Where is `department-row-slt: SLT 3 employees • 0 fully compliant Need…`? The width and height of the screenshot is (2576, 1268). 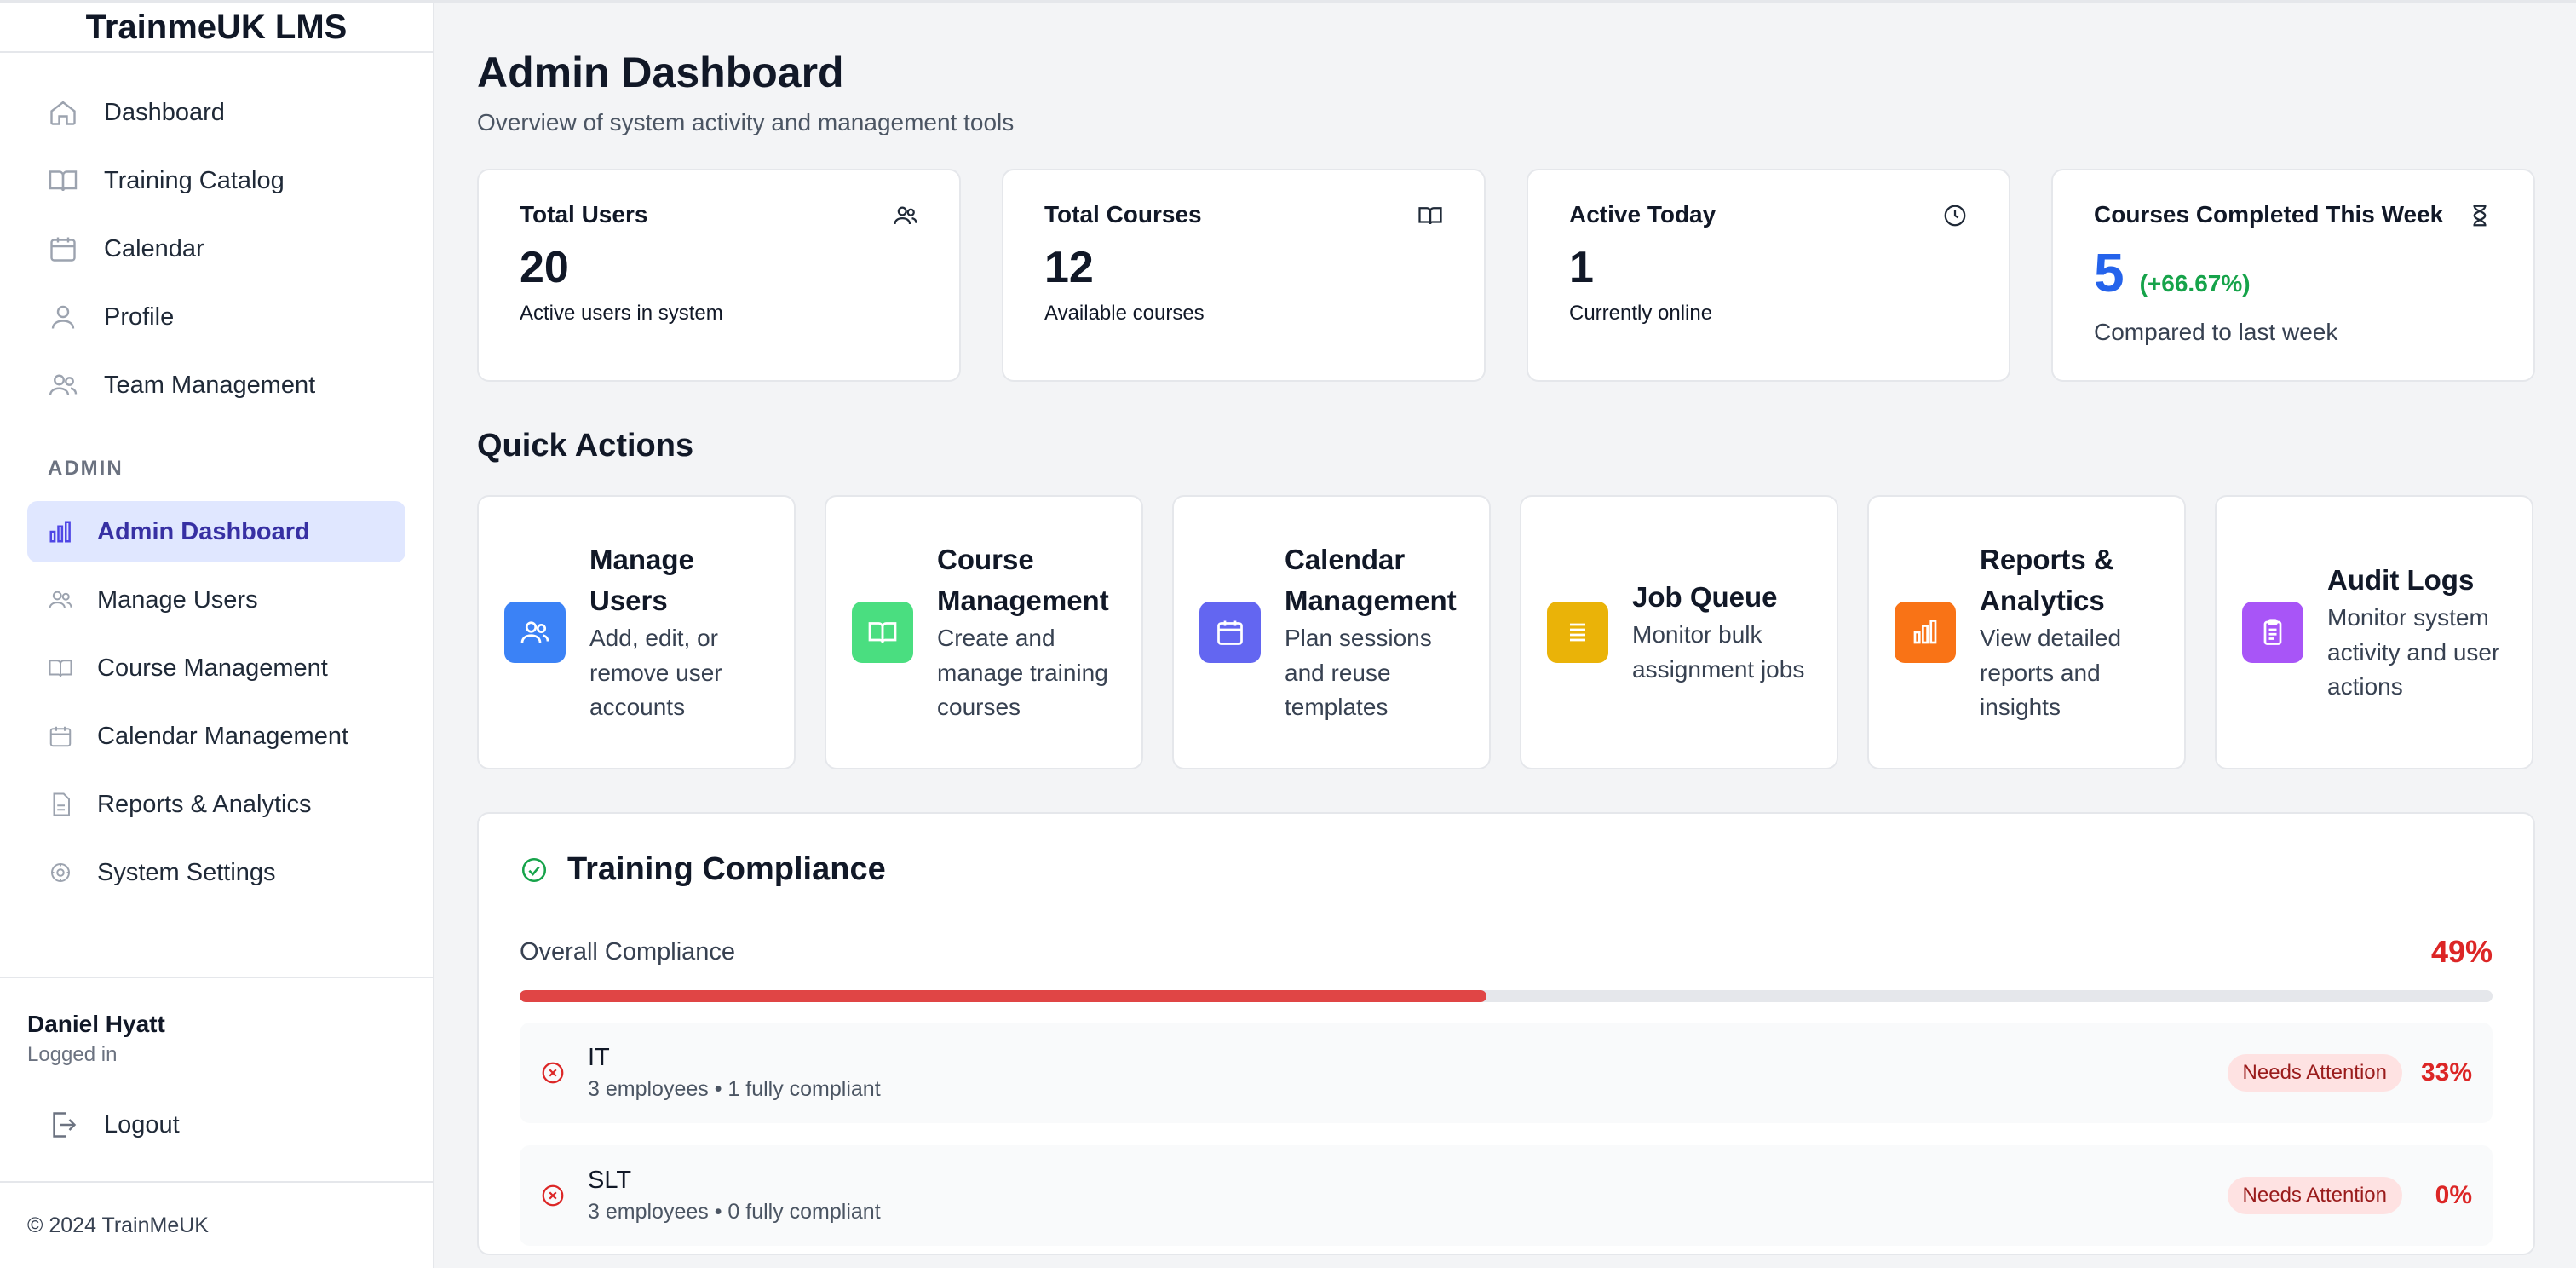 department-row-slt: SLT 3 employees • 0 fully compliant Need… is located at coordinates (1507, 1196).